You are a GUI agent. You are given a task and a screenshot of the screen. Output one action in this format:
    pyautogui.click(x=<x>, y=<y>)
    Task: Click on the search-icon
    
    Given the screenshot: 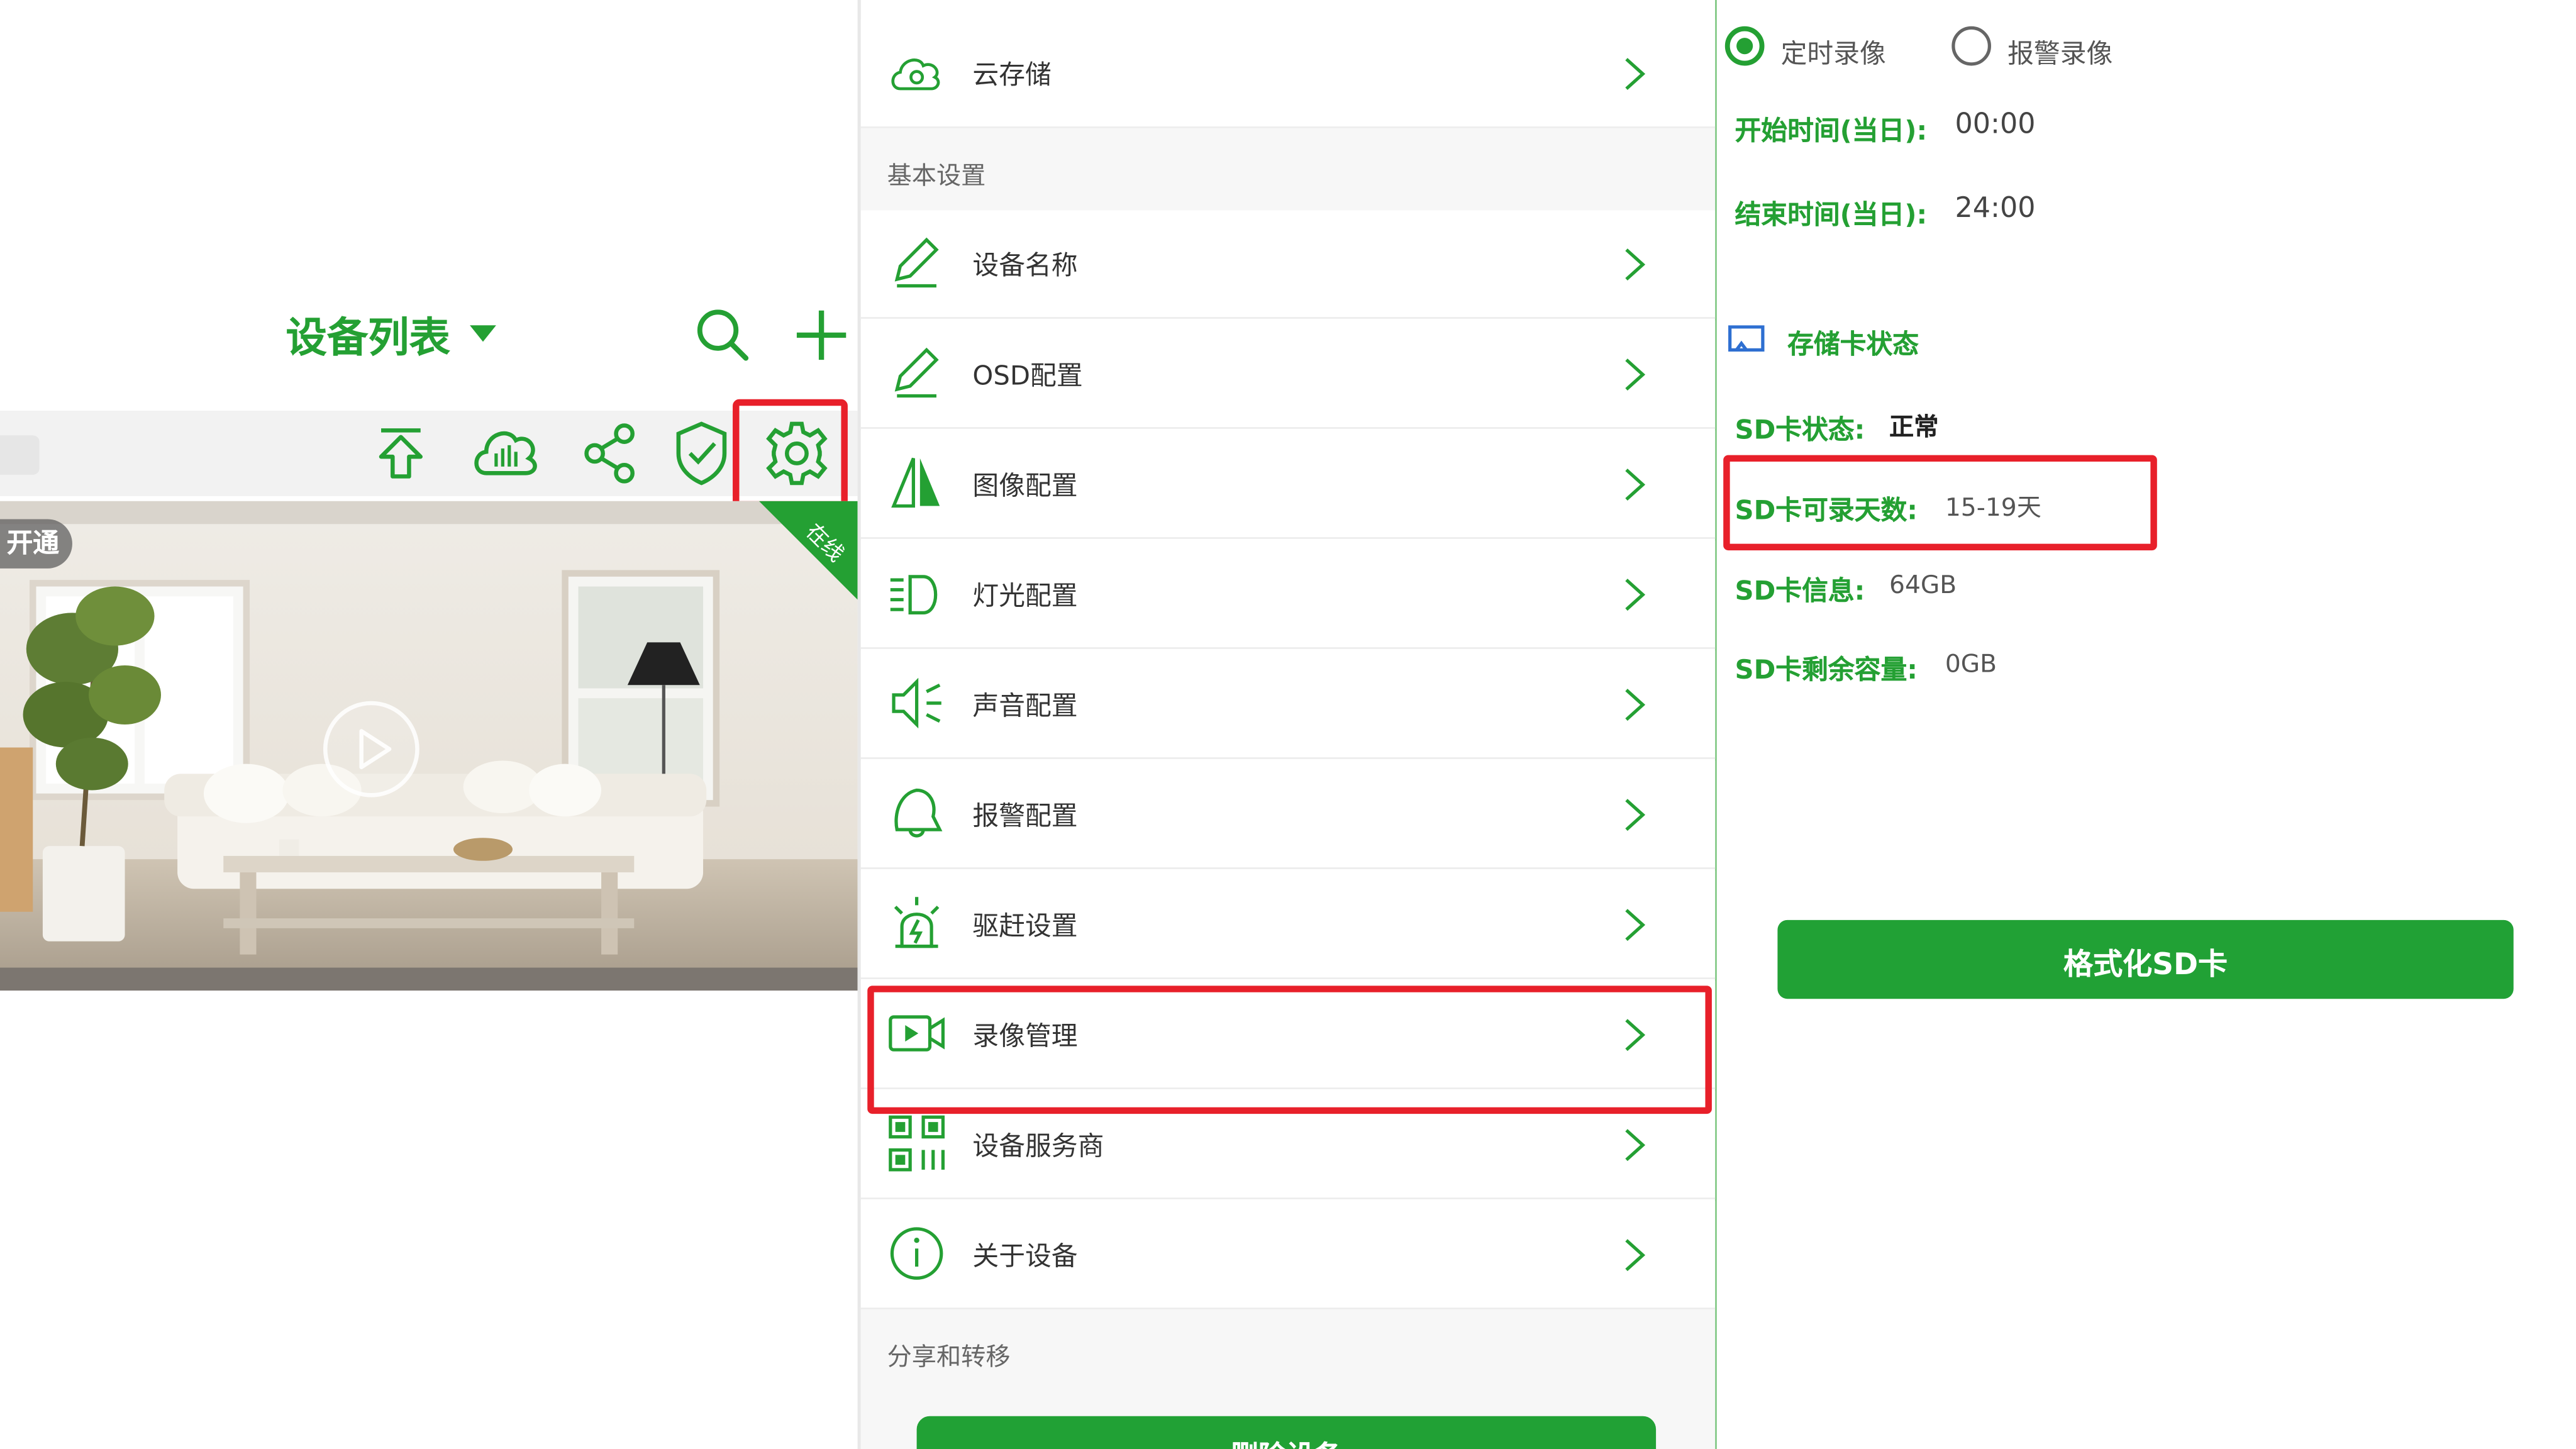 What is the action you would take?
    pyautogui.click(x=722, y=335)
    